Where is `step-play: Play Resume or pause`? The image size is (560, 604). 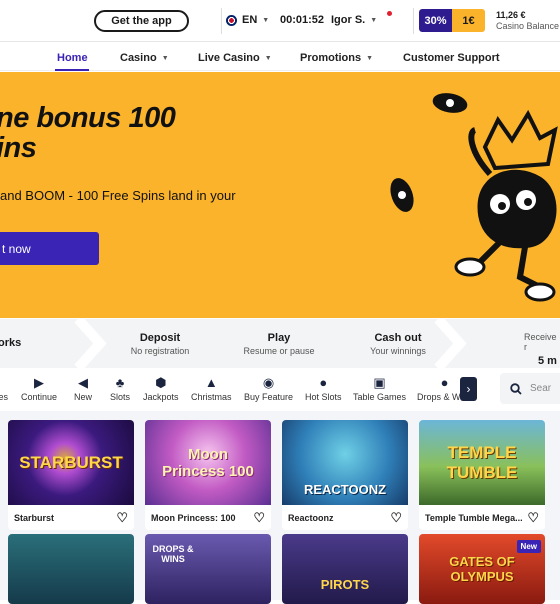
step-play: Play Resume or pause is located at coordinates (279, 344).